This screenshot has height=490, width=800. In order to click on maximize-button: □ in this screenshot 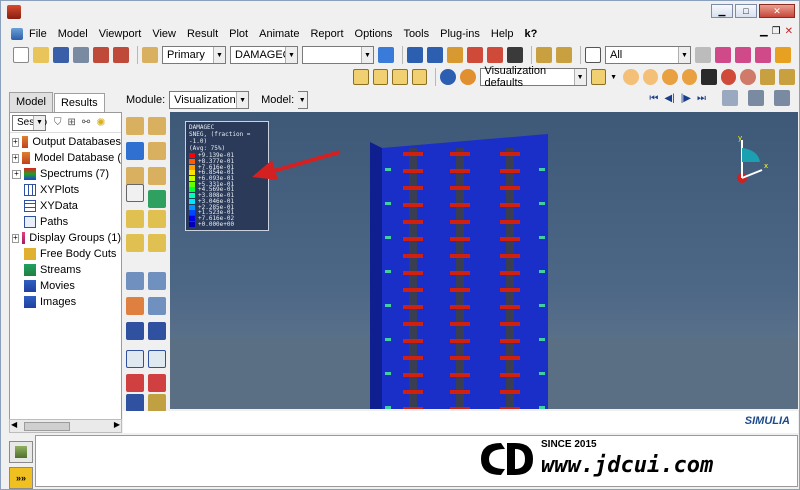, I will do `click(746, 11)`.